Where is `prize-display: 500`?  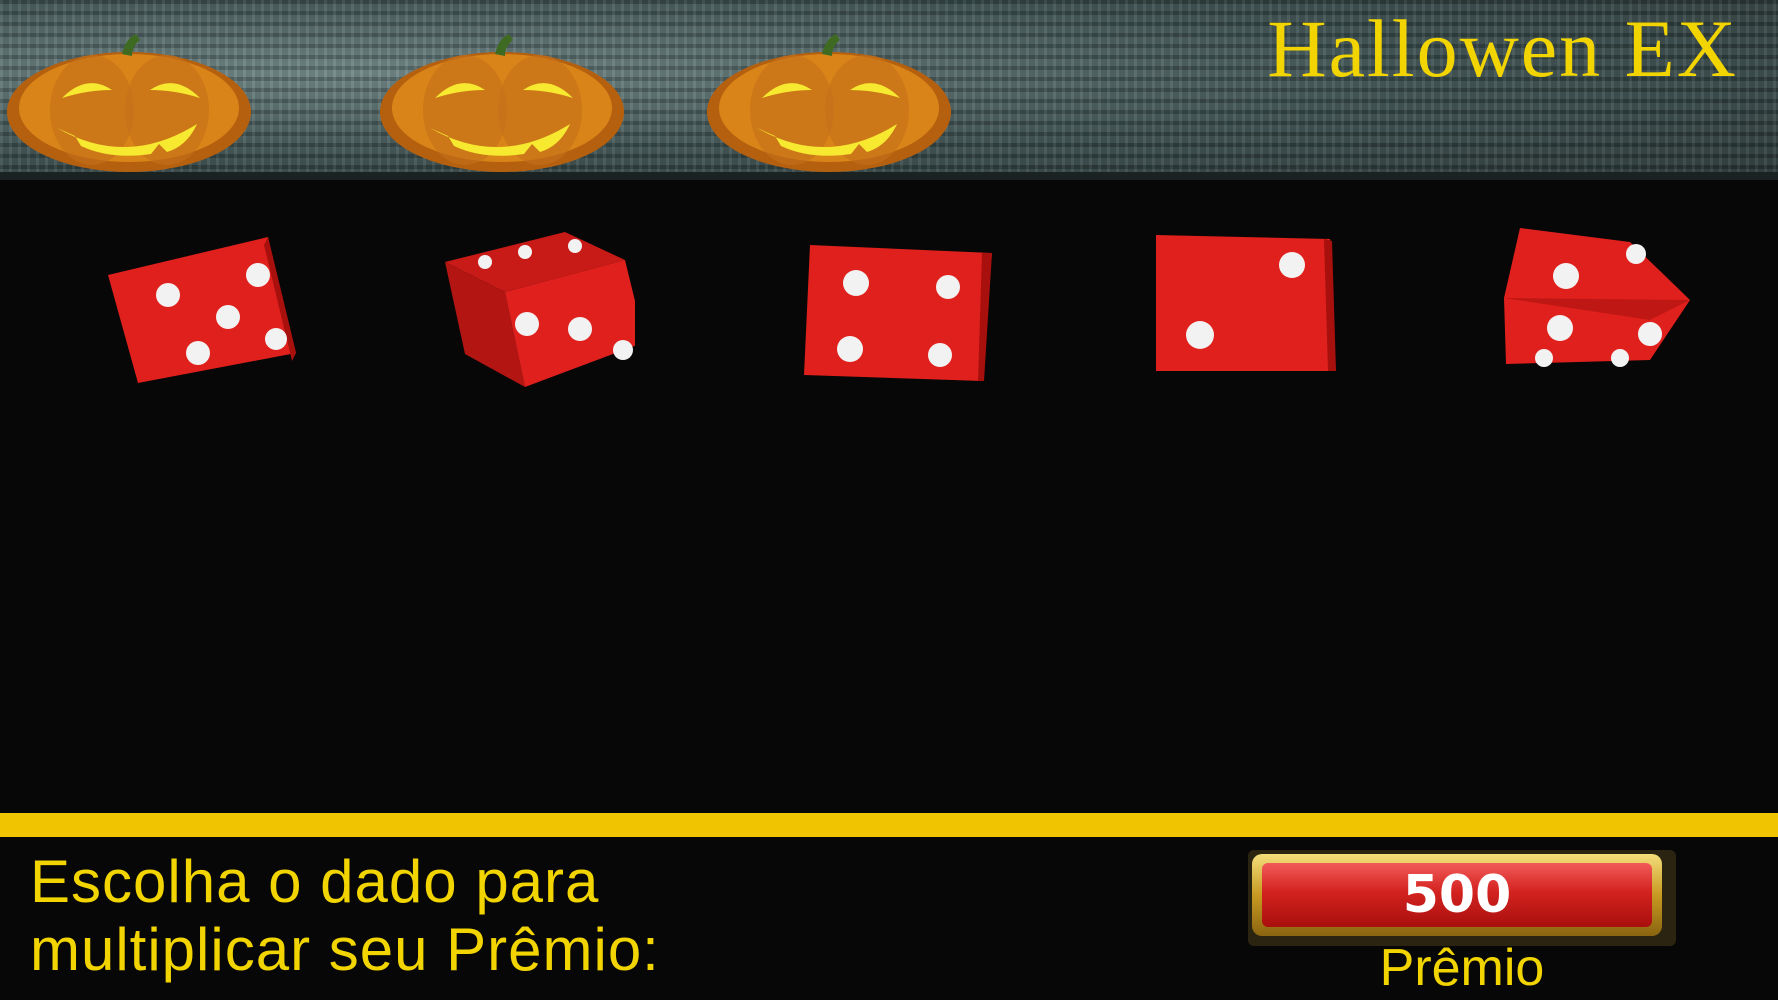
prize-display: 500 is located at coordinates (1462, 898).